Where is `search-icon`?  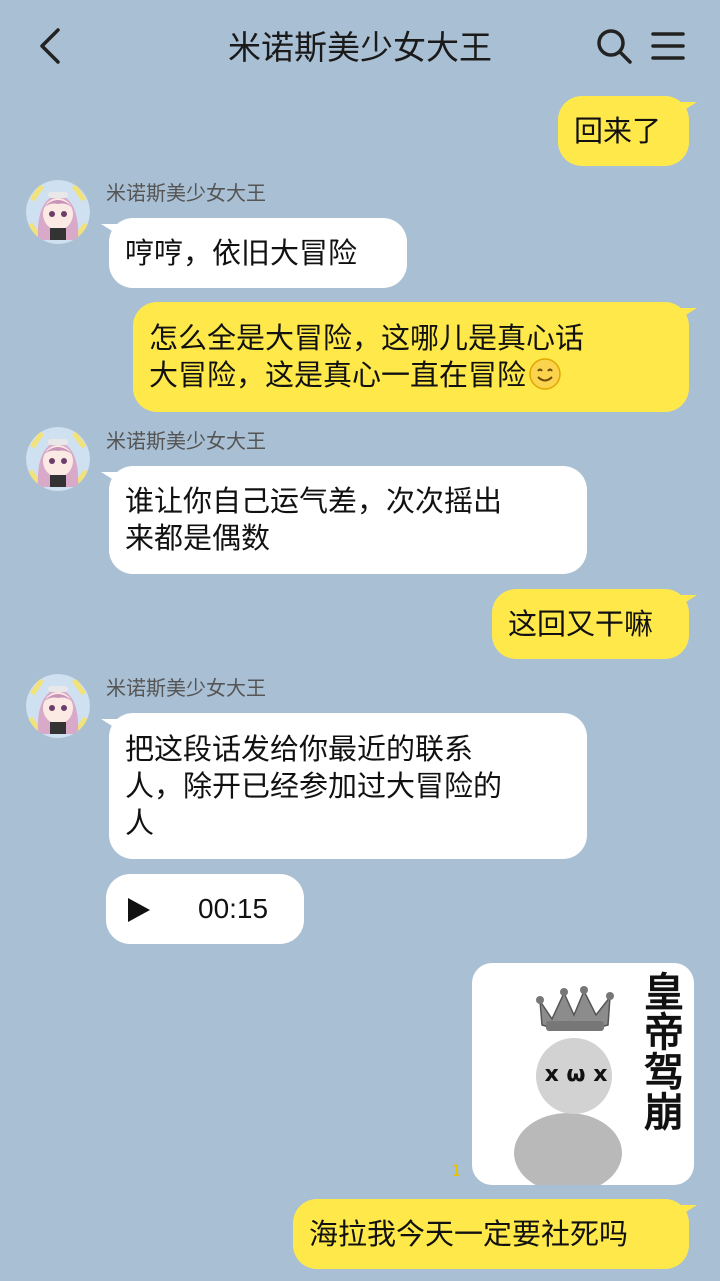
search-icon is located at coordinates (614, 46).